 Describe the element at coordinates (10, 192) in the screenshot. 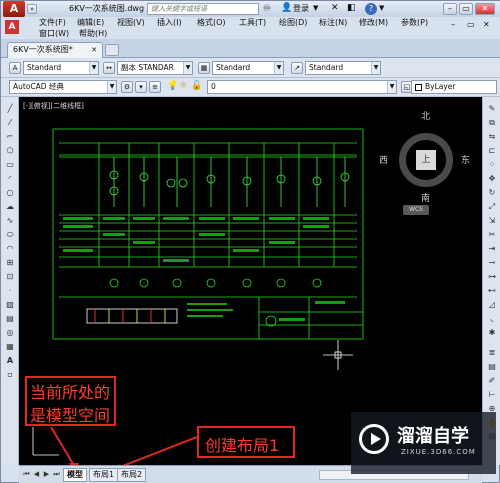

I see `circle-icon: ○` at that location.